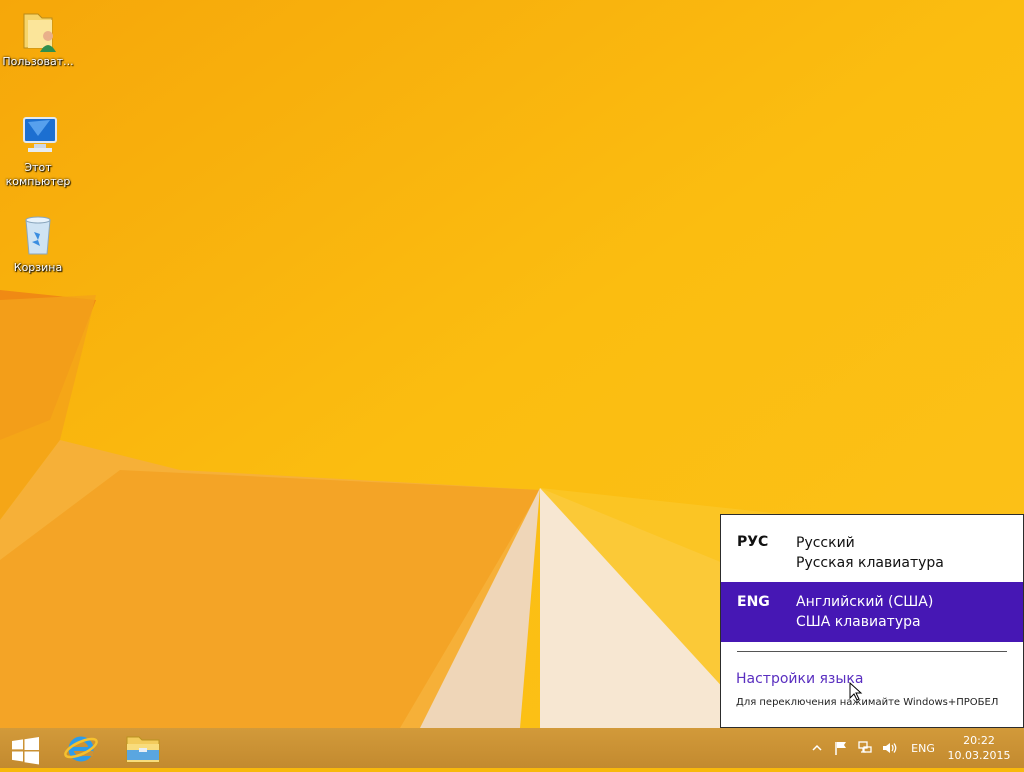 The height and width of the screenshot is (772, 1024). I want to click on language-code: РУС, so click(753, 542).